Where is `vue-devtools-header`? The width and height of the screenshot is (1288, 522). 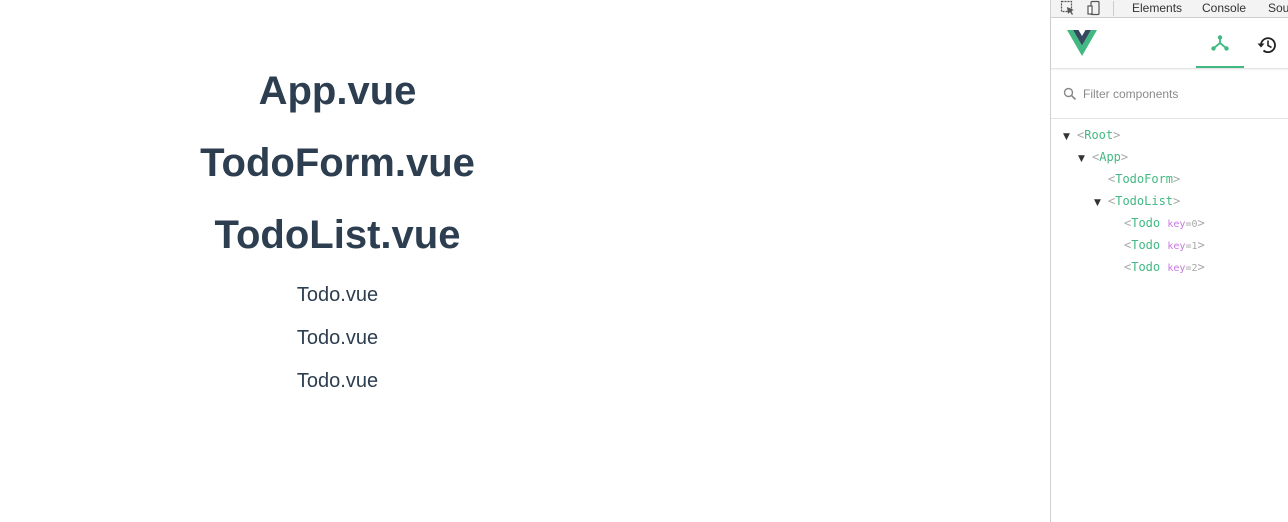
vue-devtools-header is located at coordinates (1169, 43).